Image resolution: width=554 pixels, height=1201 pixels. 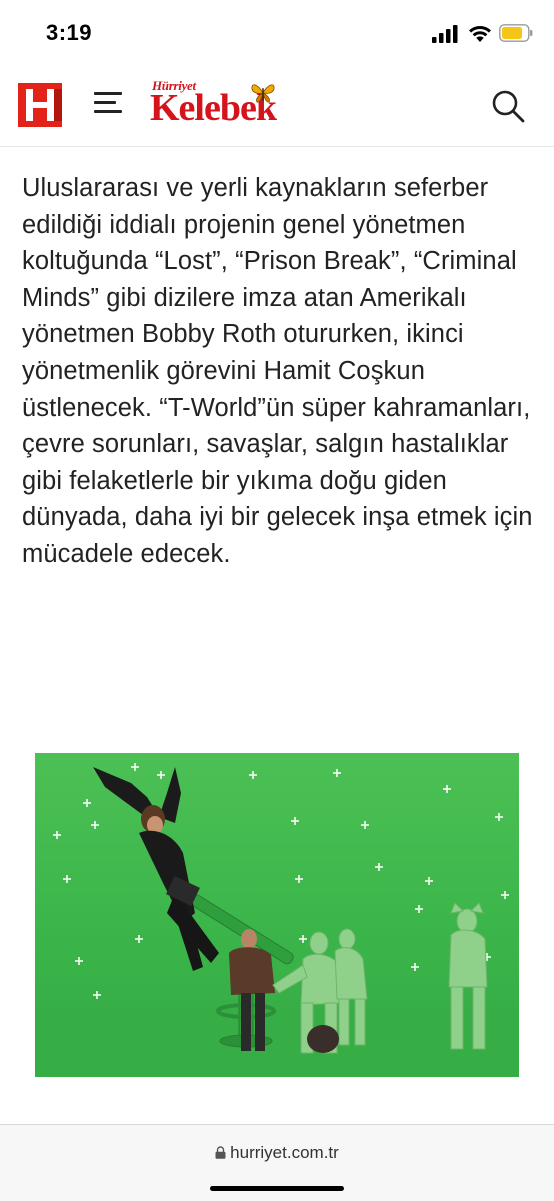 What do you see at coordinates (480, 33) in the screenshot?
I see `wifi-icon` at bounding box center [480, 33].